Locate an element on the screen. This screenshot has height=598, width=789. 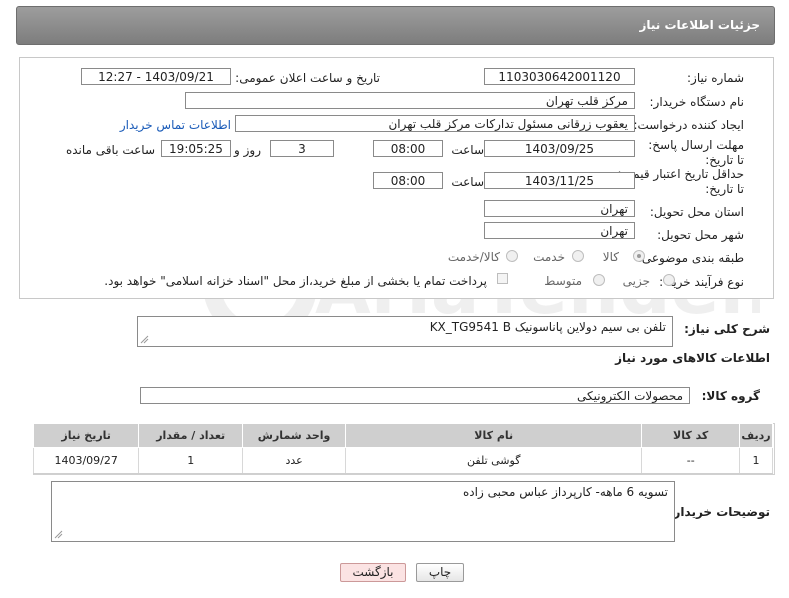
category-option-goods-service: کالا/خدمت is located at coordinates (473, 257).